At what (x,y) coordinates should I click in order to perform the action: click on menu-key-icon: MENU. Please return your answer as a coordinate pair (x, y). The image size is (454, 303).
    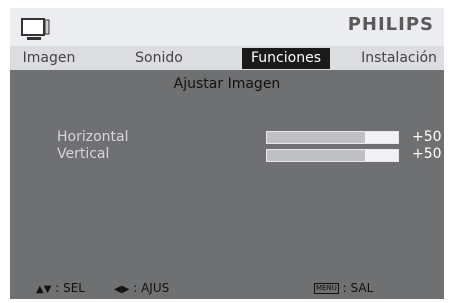
    Looking at the image, I should click on (326, 288).